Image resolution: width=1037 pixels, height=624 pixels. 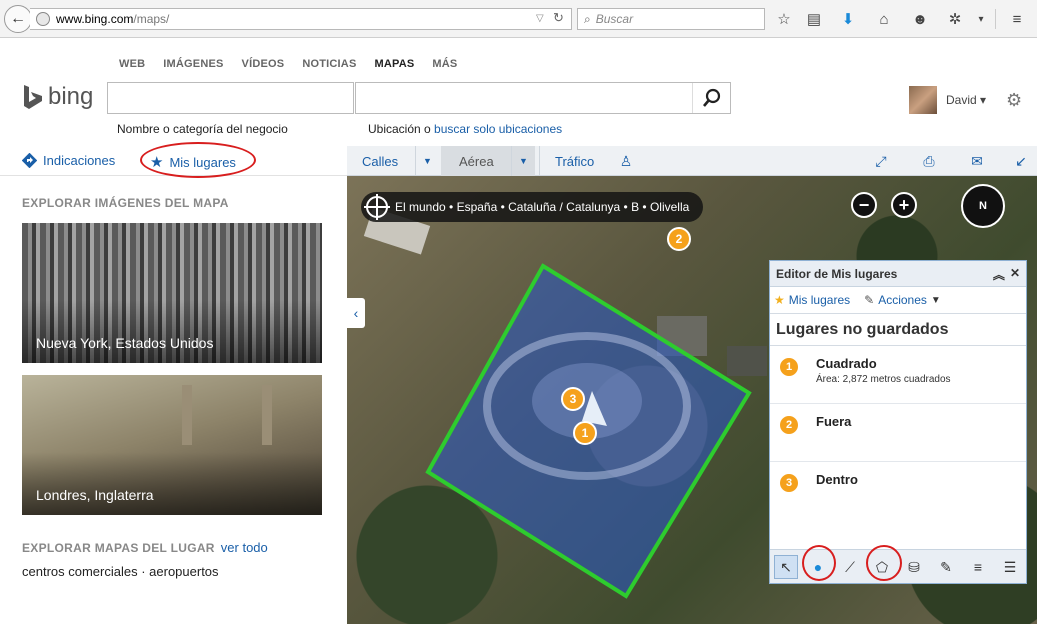 I want to click on explore-maps-title-text: EXPLORAR MAPAS DEL LUGAR, so click(x=118, y=548).